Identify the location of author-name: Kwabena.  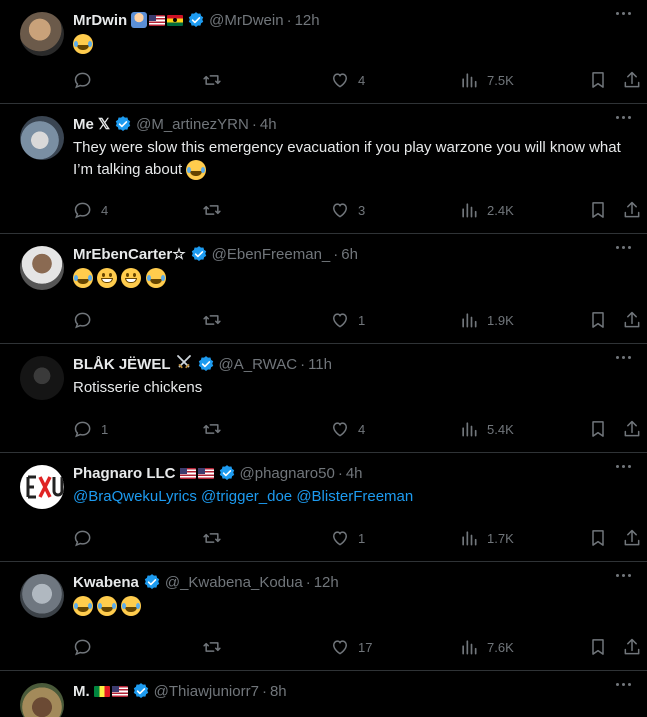
(106, 582).